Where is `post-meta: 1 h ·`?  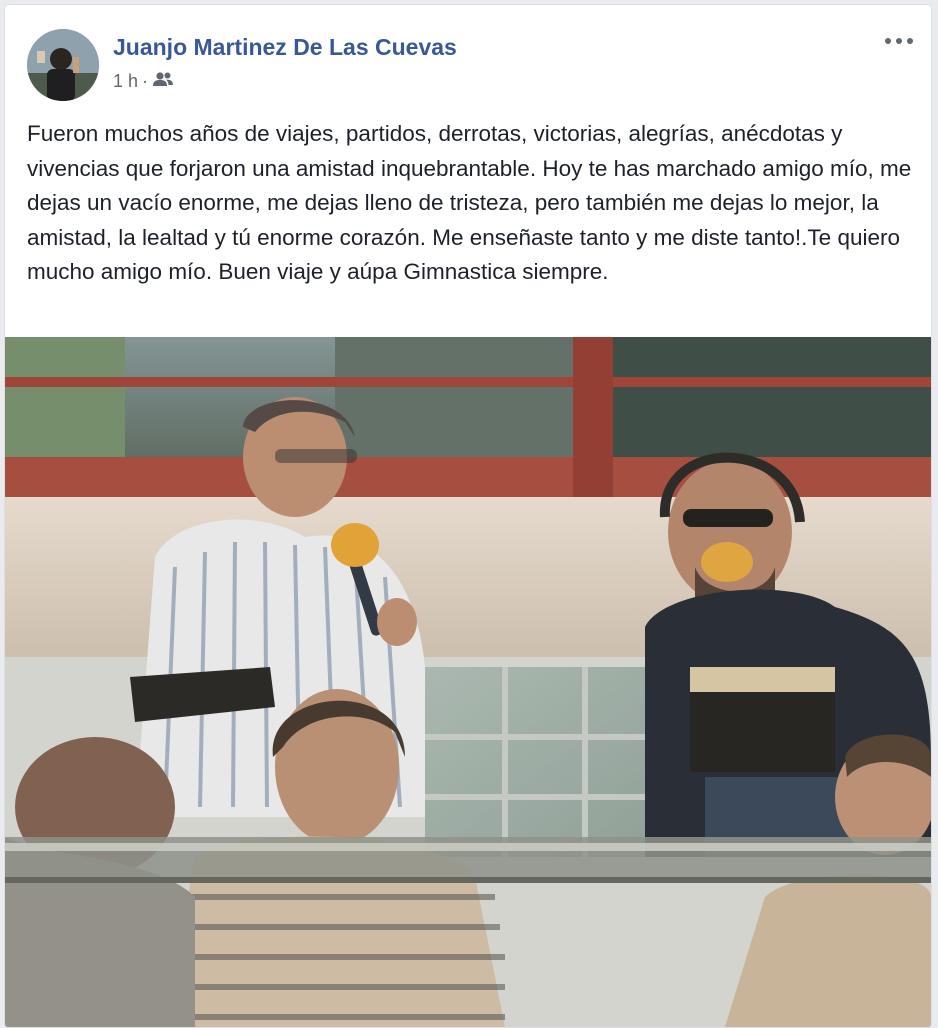 post-meta: 1 h · is located at coordinates (143, 81).